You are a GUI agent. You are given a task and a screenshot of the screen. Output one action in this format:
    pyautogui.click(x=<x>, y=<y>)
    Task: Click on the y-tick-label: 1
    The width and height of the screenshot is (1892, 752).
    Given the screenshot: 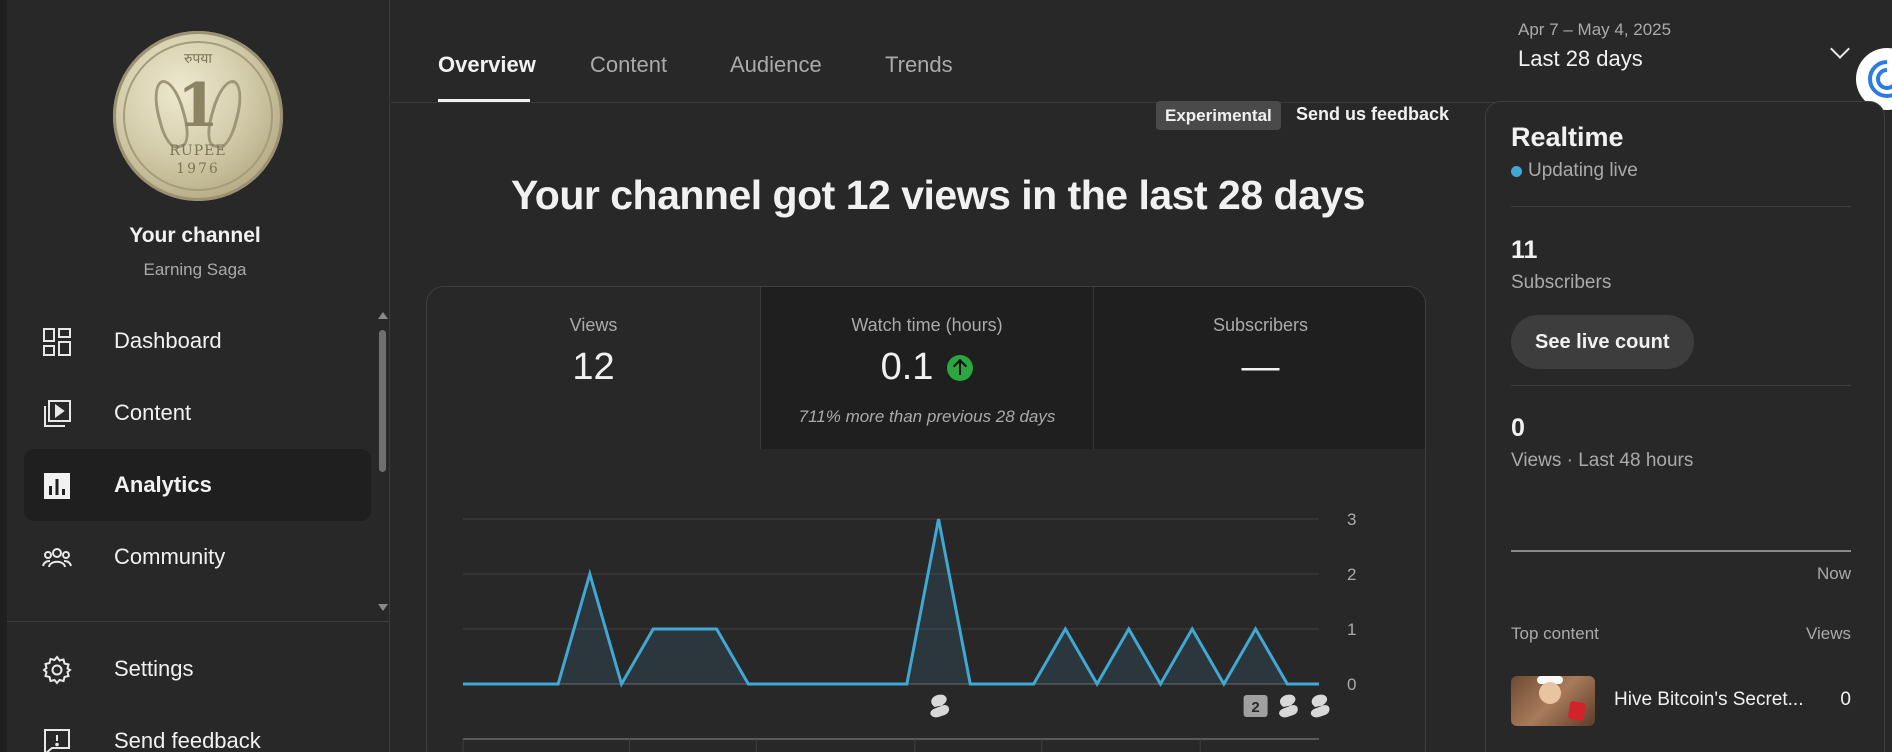 What is the action you would take?
    pyautogui.click(x=1351, y=629)
    